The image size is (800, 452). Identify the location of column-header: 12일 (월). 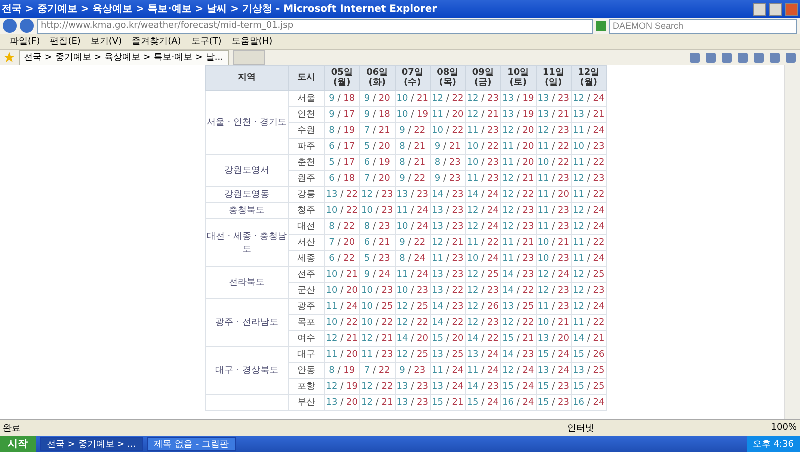
(588, 78).